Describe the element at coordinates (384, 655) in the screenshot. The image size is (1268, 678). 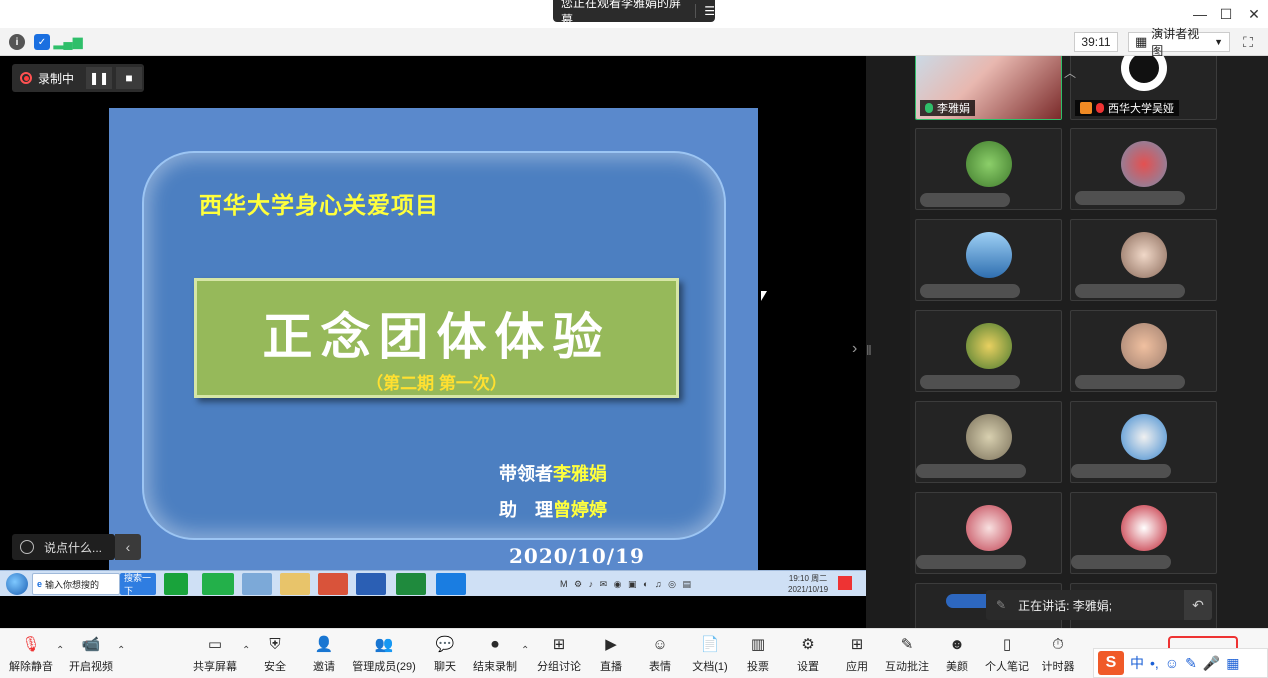
I see `manage-members-button: 👥 管理成员(29)` at that location.